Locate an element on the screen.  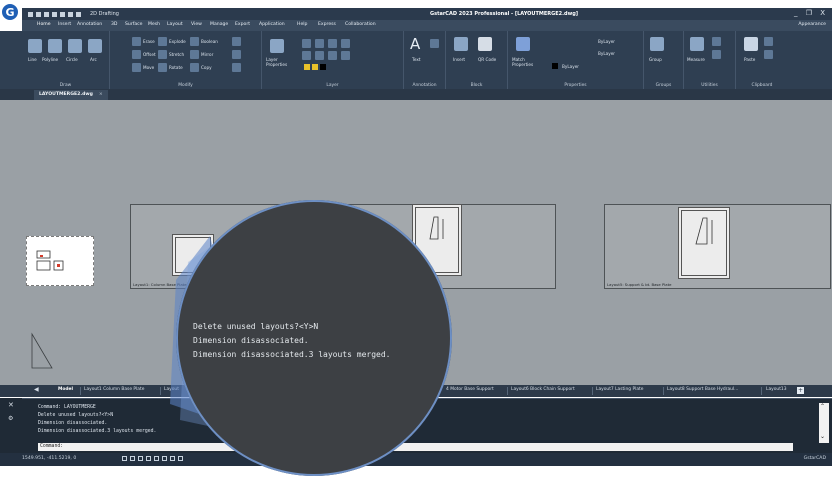
app-logo: G is located at coordinates (10, 12).